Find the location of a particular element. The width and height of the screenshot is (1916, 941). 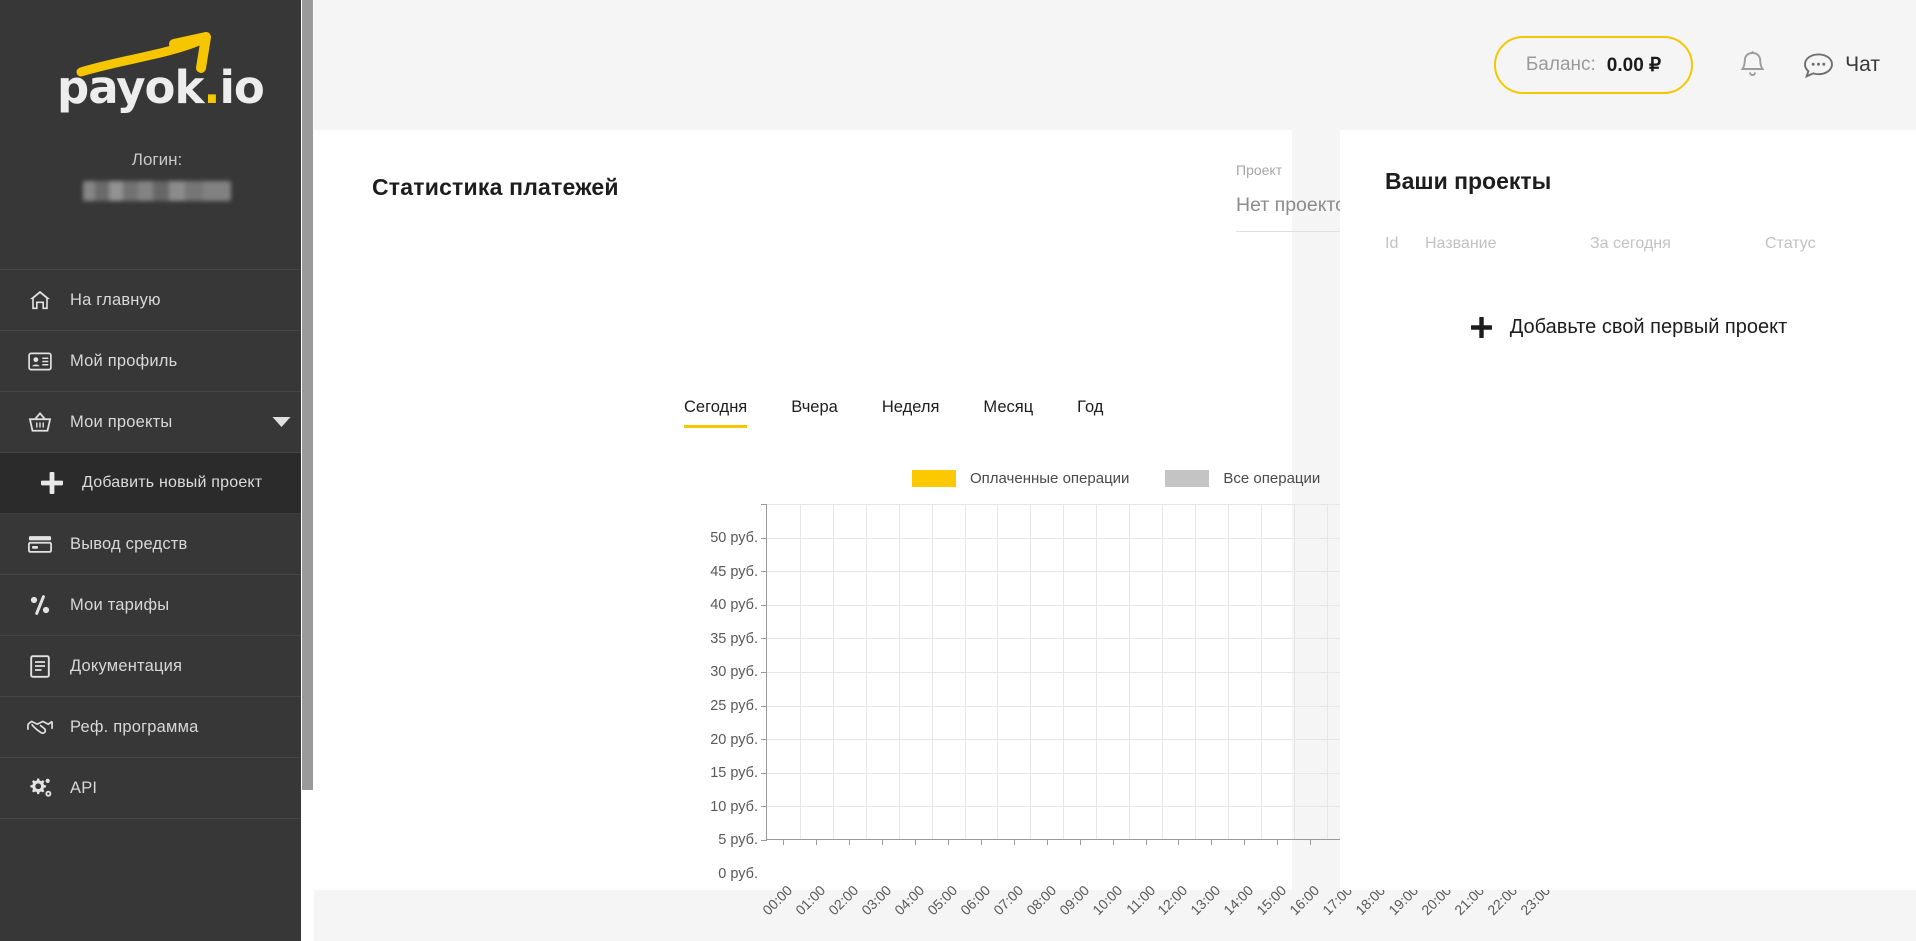

balance-badge: Баланс: 0.00 ₽ is located at coordinates (1593, 65).